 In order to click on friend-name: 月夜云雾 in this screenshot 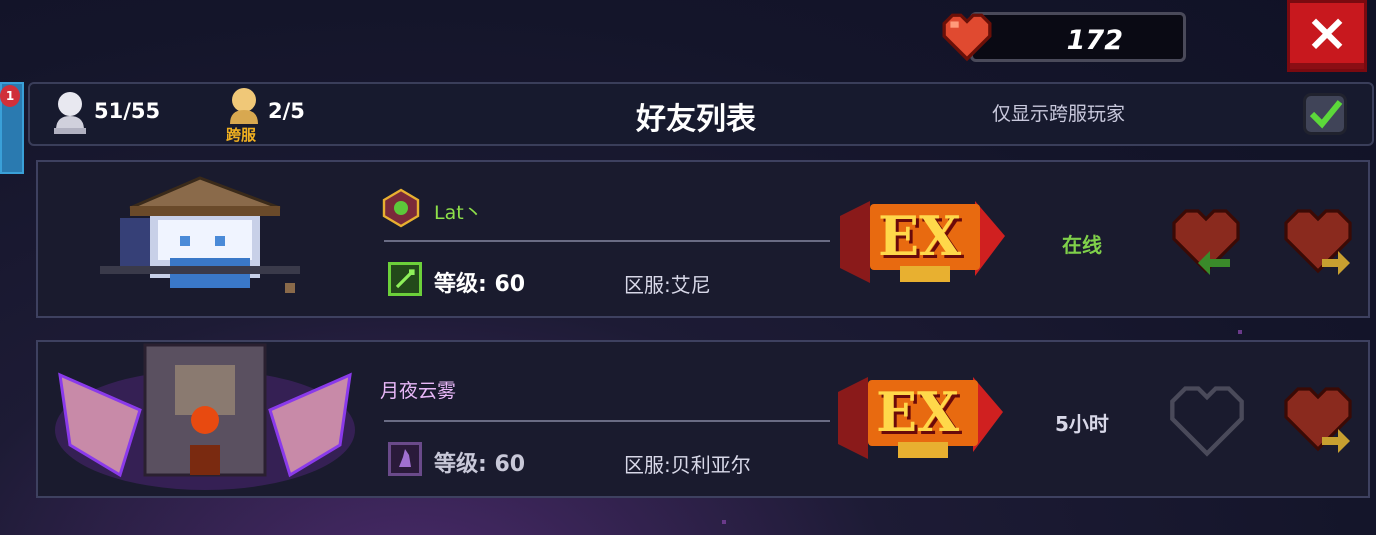, I will do `click(418, 391)`.